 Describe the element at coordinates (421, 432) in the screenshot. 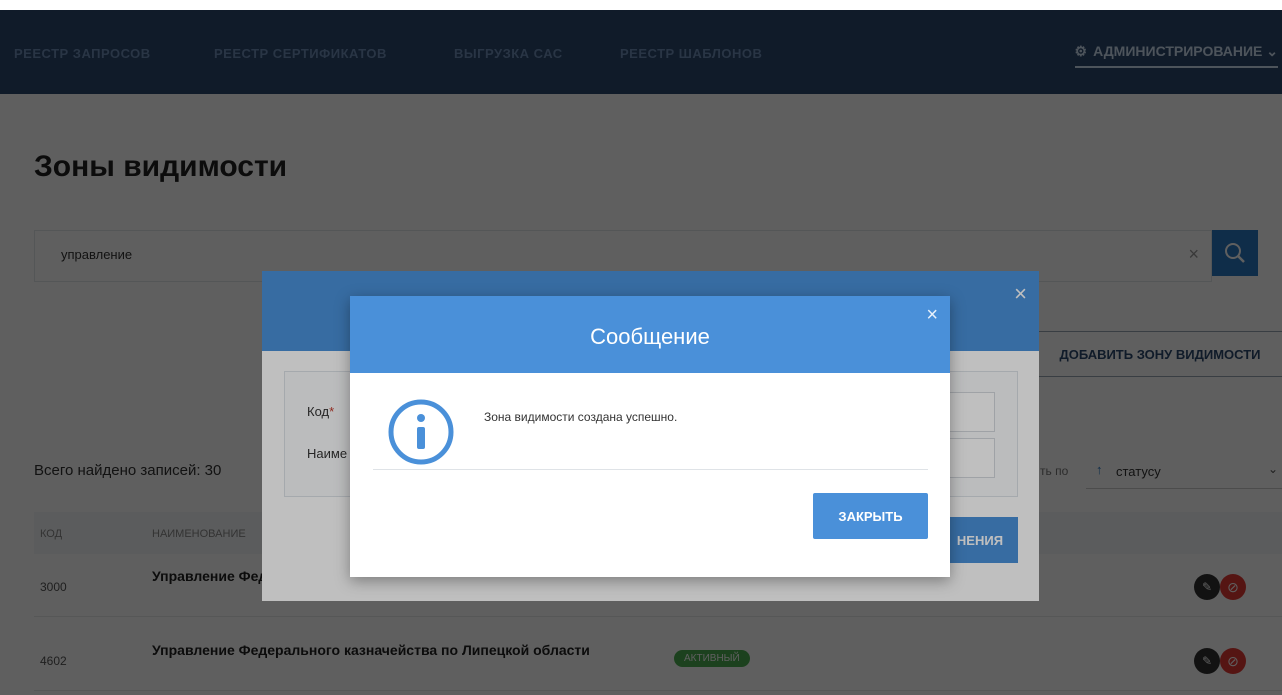

I see `info-icon` at that location.